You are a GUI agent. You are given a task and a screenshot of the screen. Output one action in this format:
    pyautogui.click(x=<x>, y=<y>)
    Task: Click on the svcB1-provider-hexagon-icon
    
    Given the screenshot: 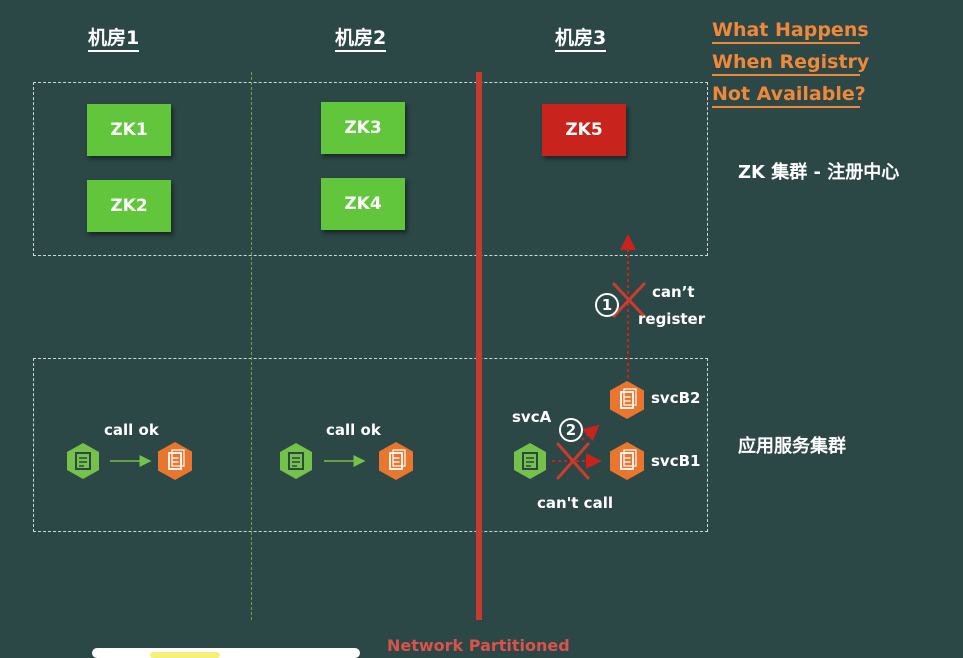 What is the action you would take?
    pyautogui.click(x=627, y=461)
    